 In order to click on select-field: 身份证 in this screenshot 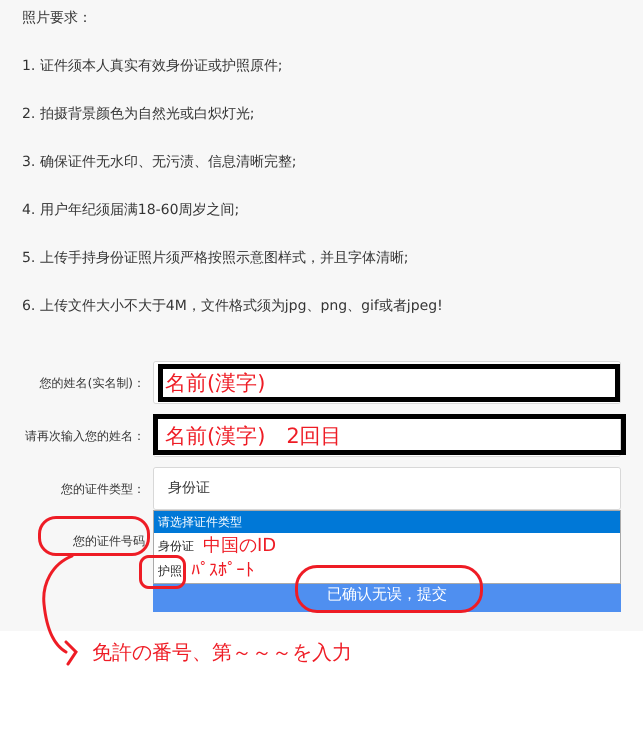, I will do `click(387, 488)`.